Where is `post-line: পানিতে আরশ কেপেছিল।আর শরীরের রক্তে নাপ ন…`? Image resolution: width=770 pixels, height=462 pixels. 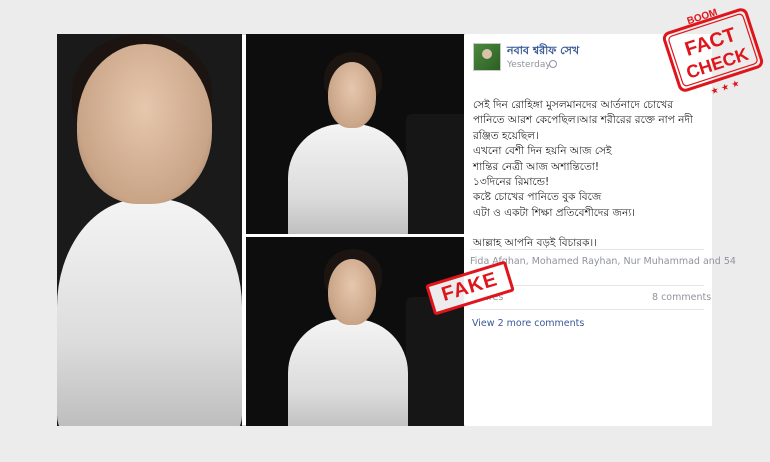 post-line: পানিতে আরশ কেপেছিল।আর শরীরের রক্তে নাপ ন… is located at coordinates (583, 120).